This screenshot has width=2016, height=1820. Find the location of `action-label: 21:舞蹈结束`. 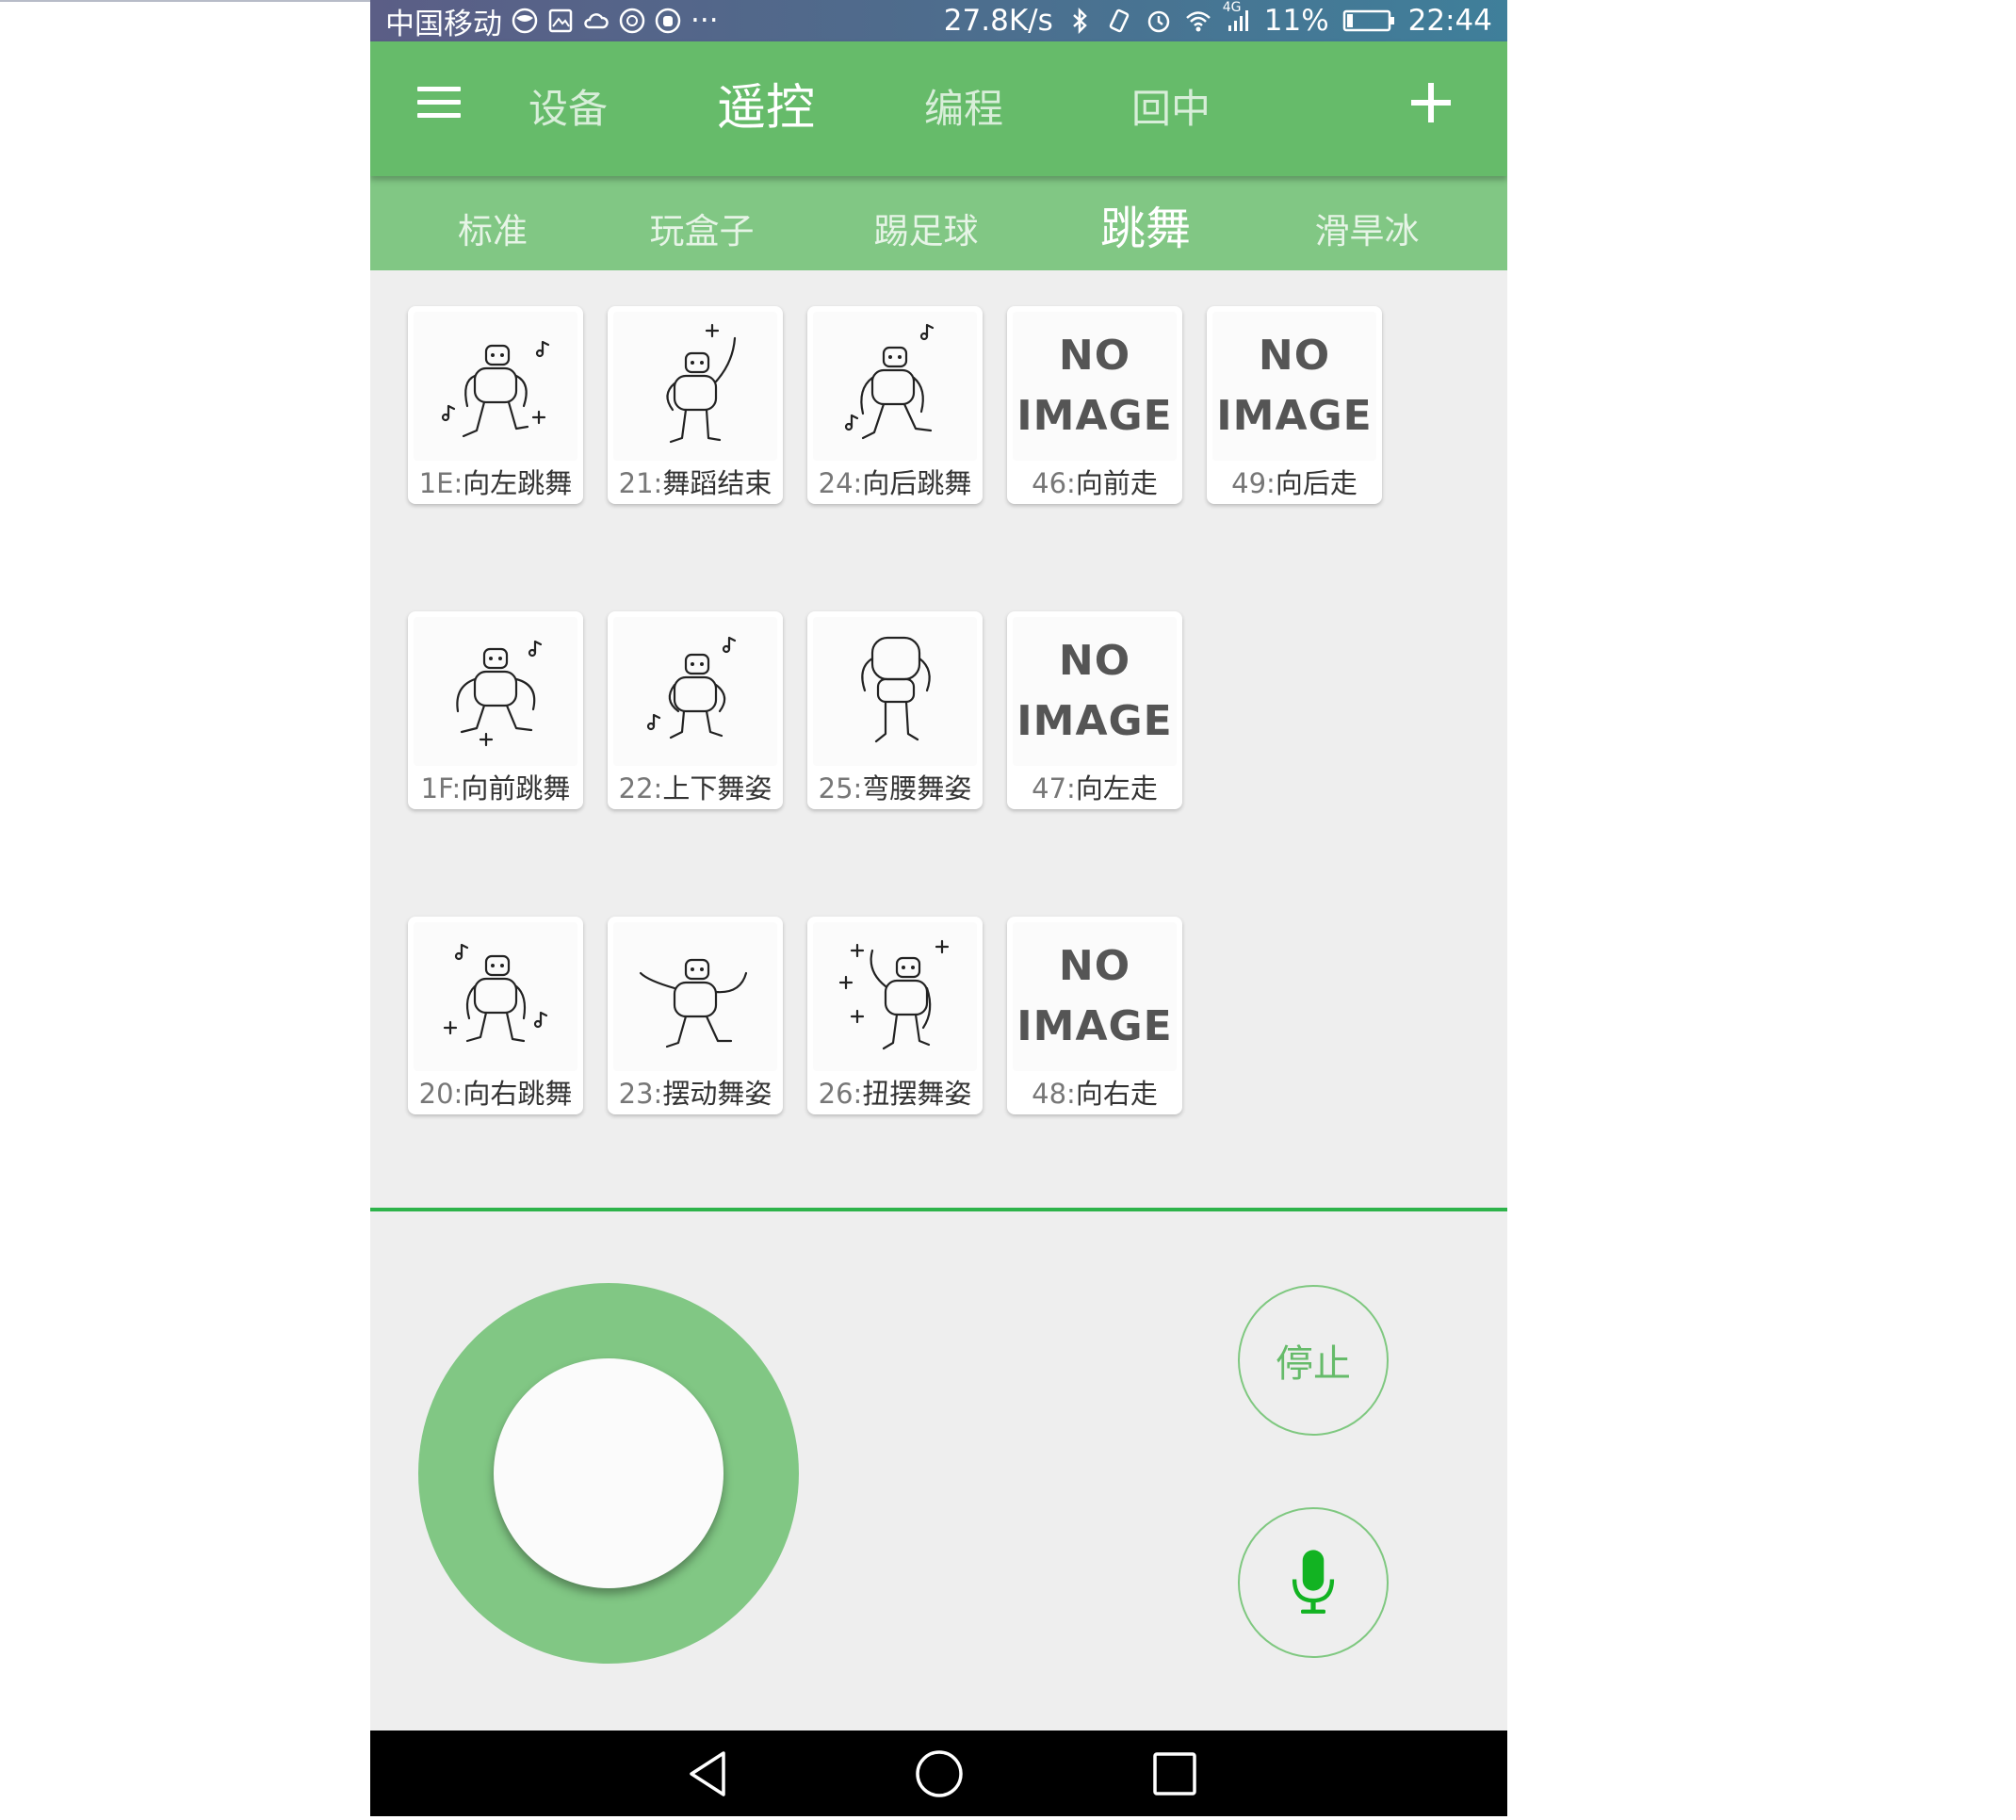

action-label: 21:舞蹈结束 is located at coordinates (695, 483).